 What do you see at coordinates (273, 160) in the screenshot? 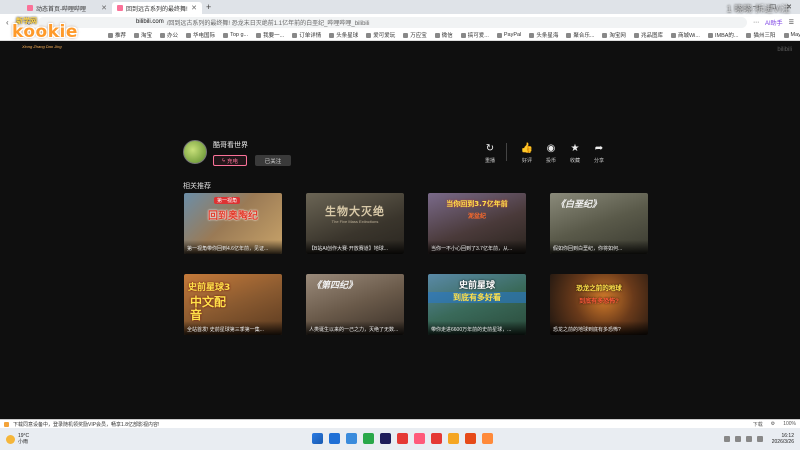
I see `follow-button: 已关注` at bounding box center [273, 160].